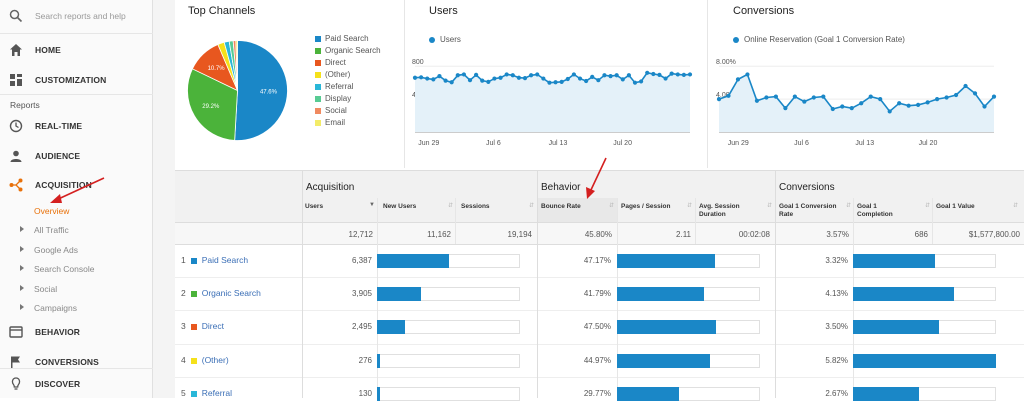 The height and width of the screenshot is (401, 1024). Describe the element at coordinates (971, 207) in the screenshot. I see `header-goal1-value: Goal 1 Value` at that location.